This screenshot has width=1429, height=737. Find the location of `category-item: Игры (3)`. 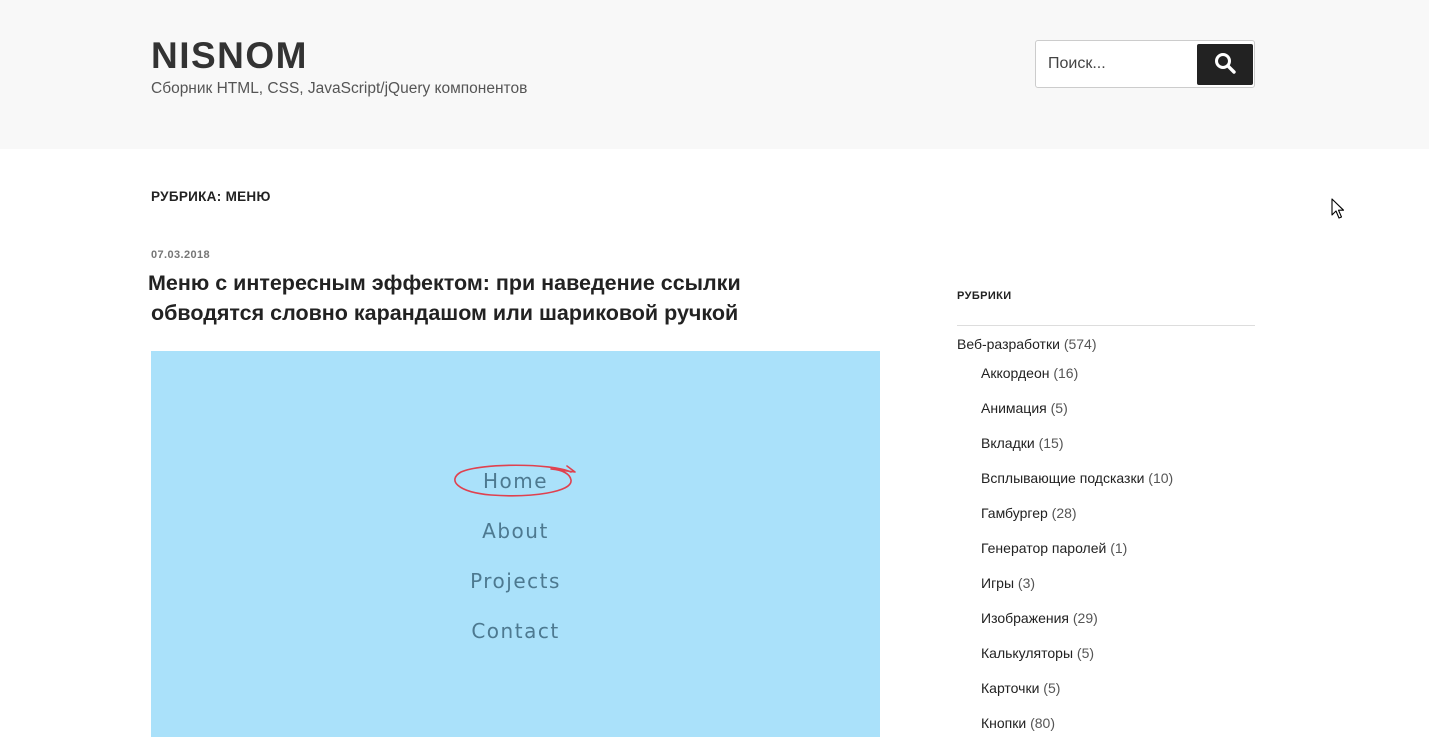

category-item: Игры (3) is located at coordinates (1008, 583).